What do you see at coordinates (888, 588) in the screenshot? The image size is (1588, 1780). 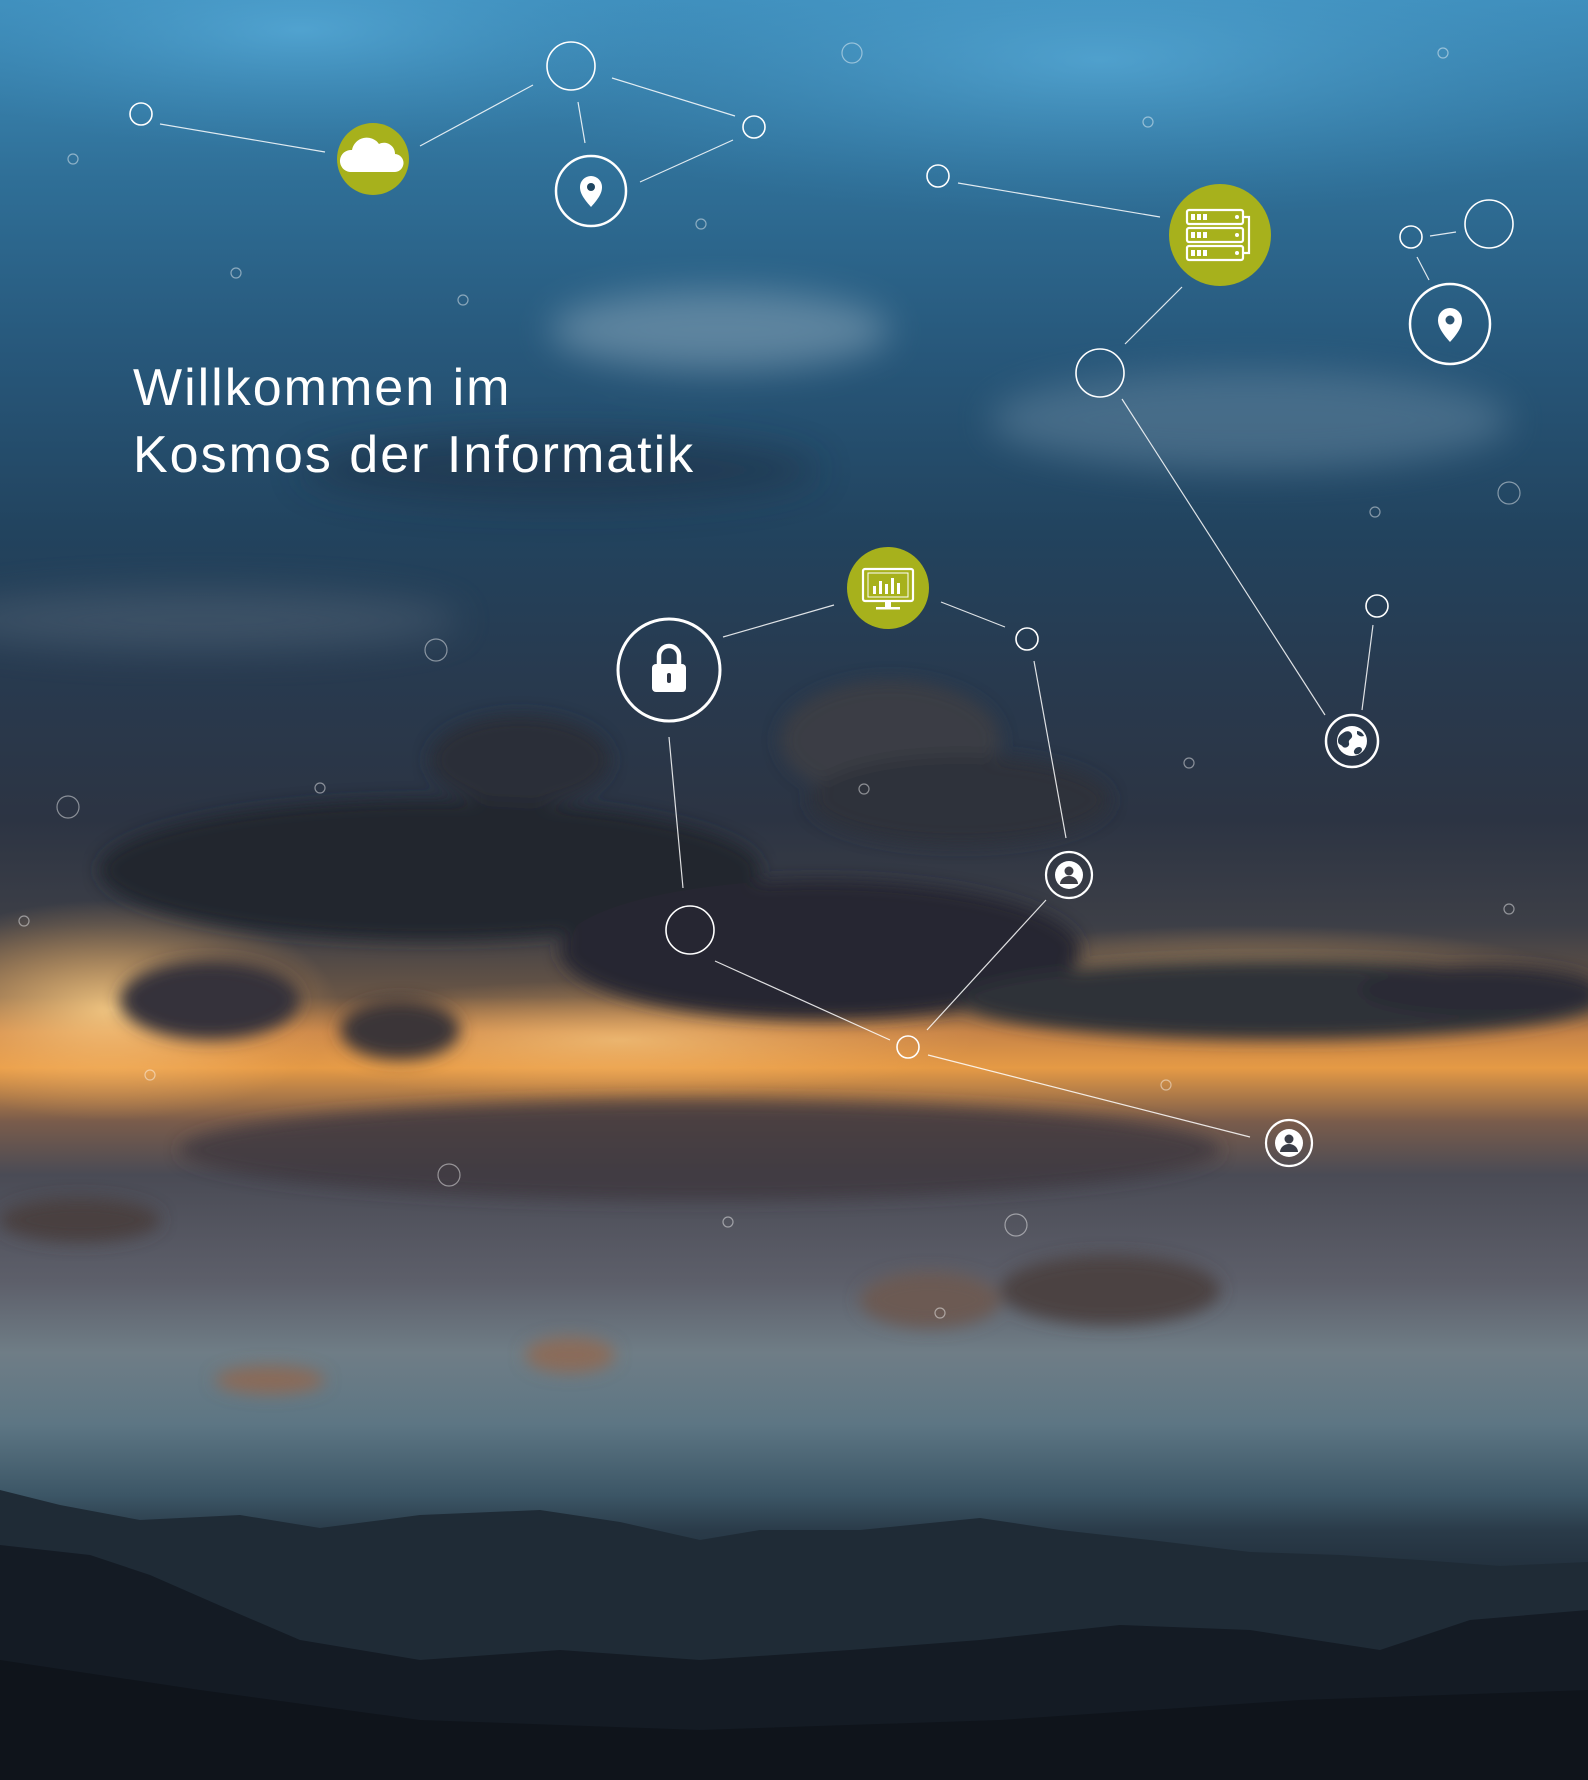 I see `monitor-chart-icon` at bounding box center [888, 588].